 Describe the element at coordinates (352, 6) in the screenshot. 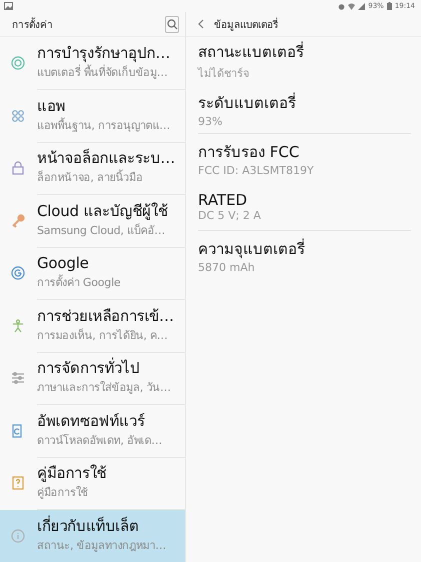

I see `wifi-icon` at that location.